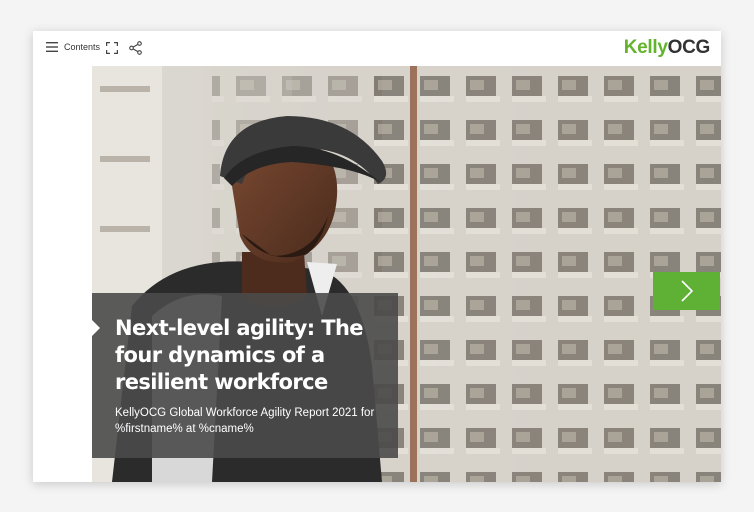 The height and width of the screenshot is (512, 754). I want to click on fullscreen-button, so click(112, 48).